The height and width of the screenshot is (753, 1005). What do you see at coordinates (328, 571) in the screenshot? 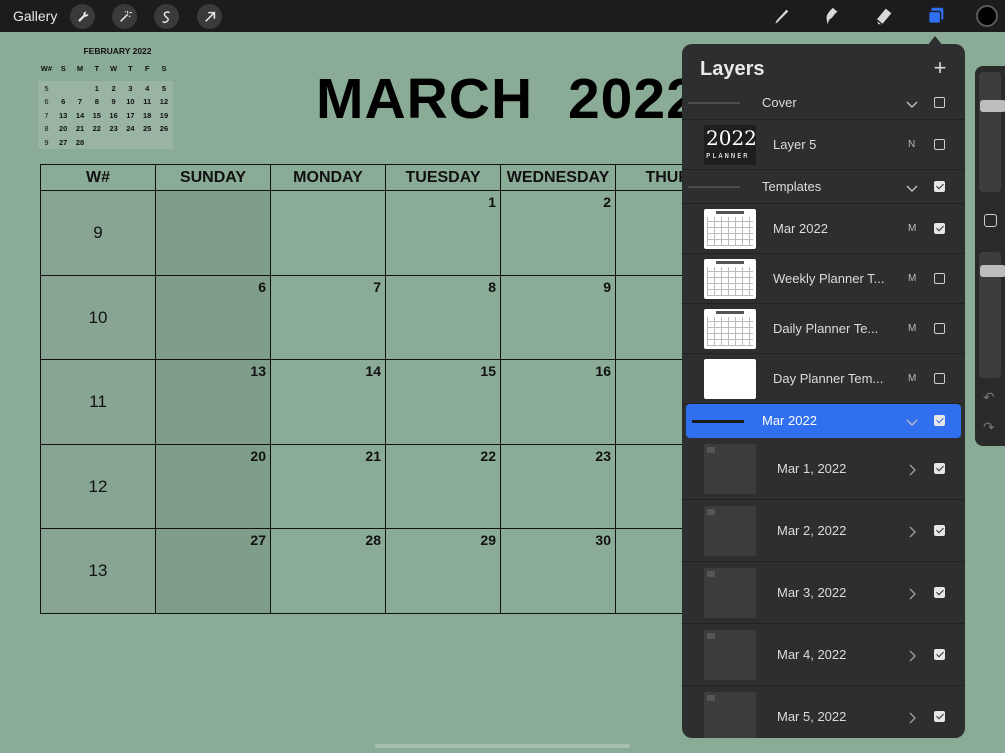
I see `day-cell: 28` at bounding box center [328, 571].